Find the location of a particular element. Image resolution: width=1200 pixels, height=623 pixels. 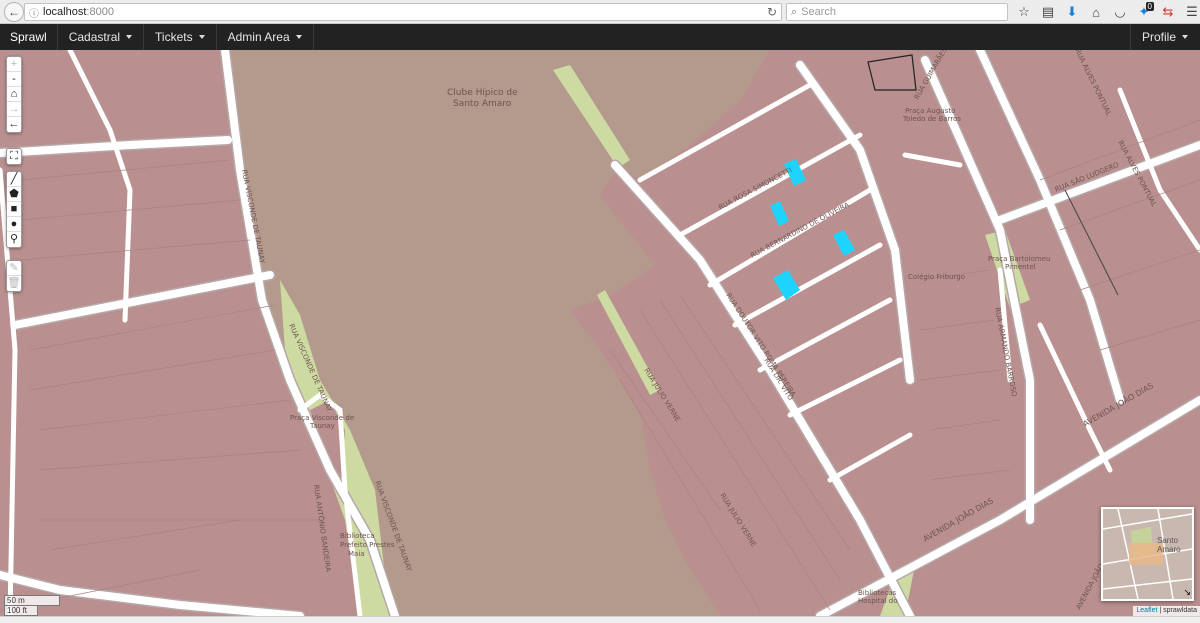

info-icon: ⓘ is located at coordinates (36, 12).